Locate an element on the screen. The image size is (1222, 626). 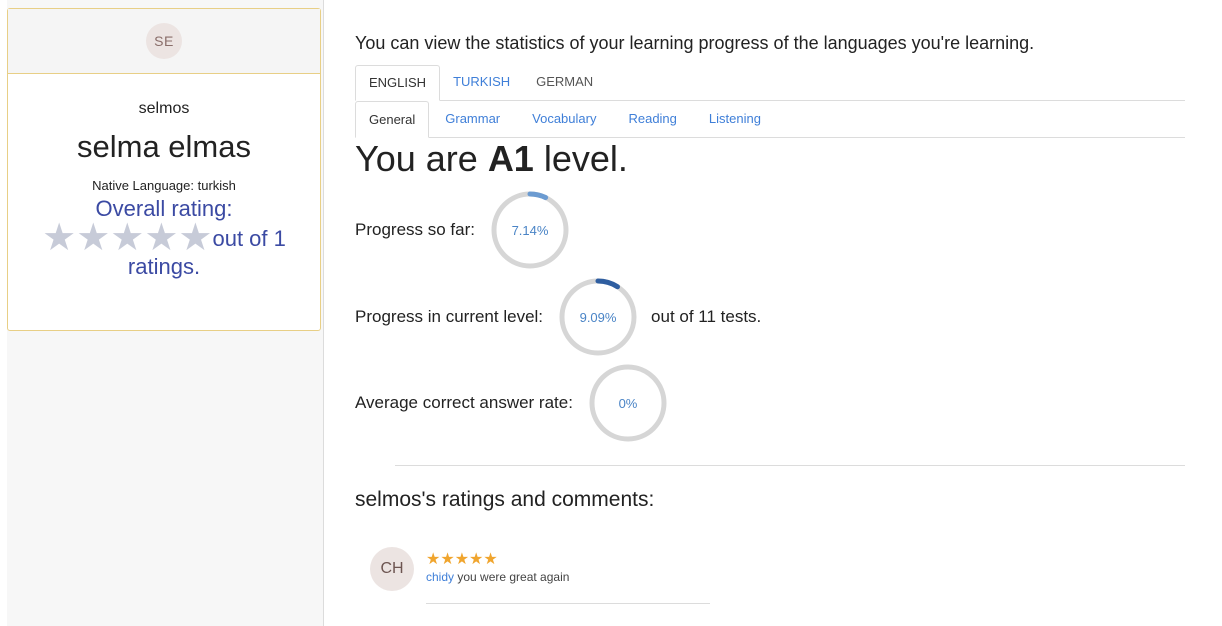
progress-percent: 9.09% is located at coordinates (598, 317).